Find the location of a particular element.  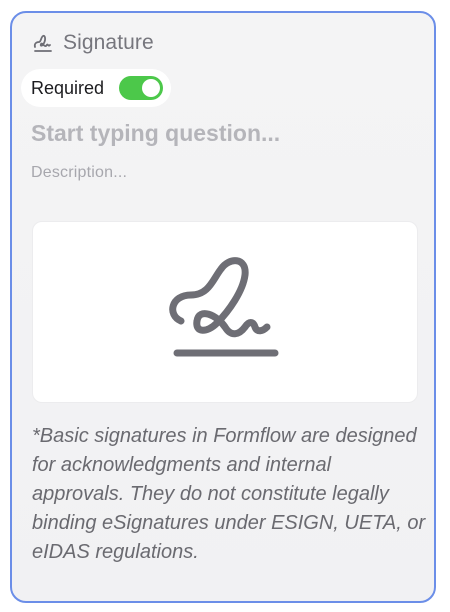

required-toggle-pill: Required is located at coordinates (96, 88).